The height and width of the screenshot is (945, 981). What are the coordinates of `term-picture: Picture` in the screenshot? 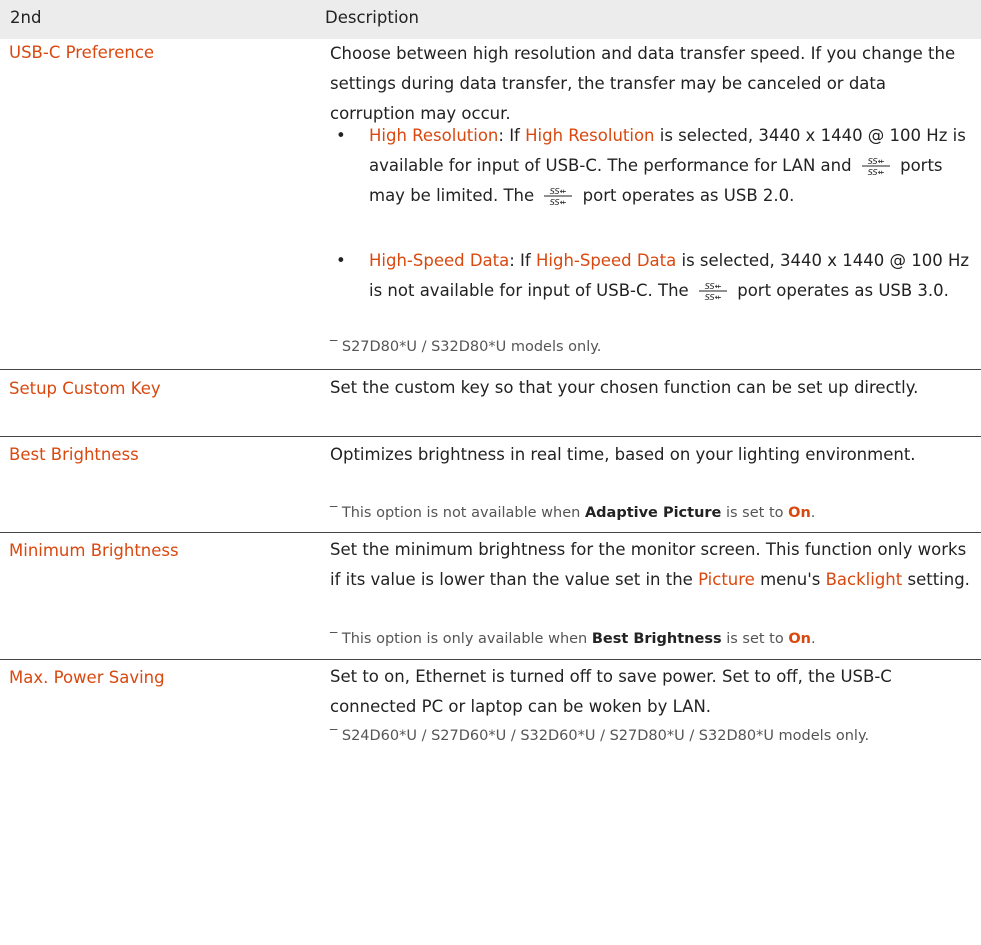 It's located at (726, 579).